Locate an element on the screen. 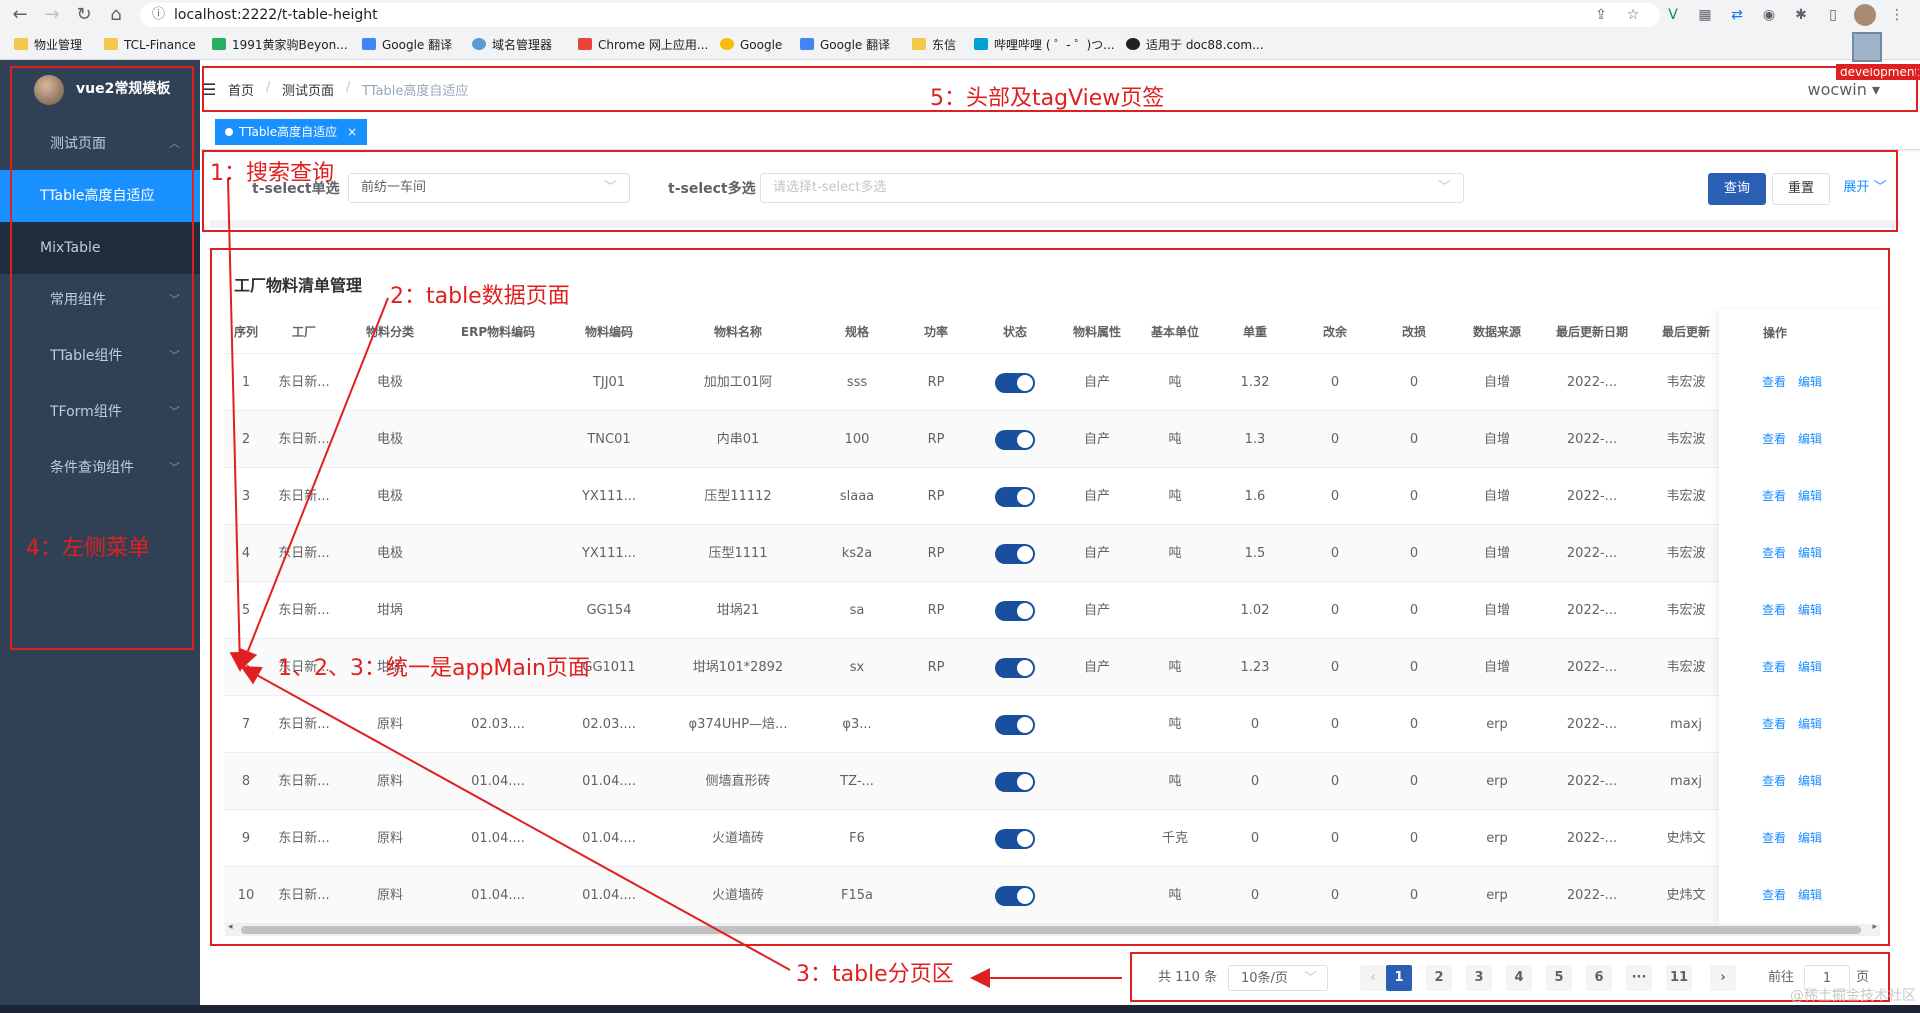 The width and height of the screenshot is (1920, 1013). tag-active: TTable高度自适应 × is located at coordinates (291, 132).